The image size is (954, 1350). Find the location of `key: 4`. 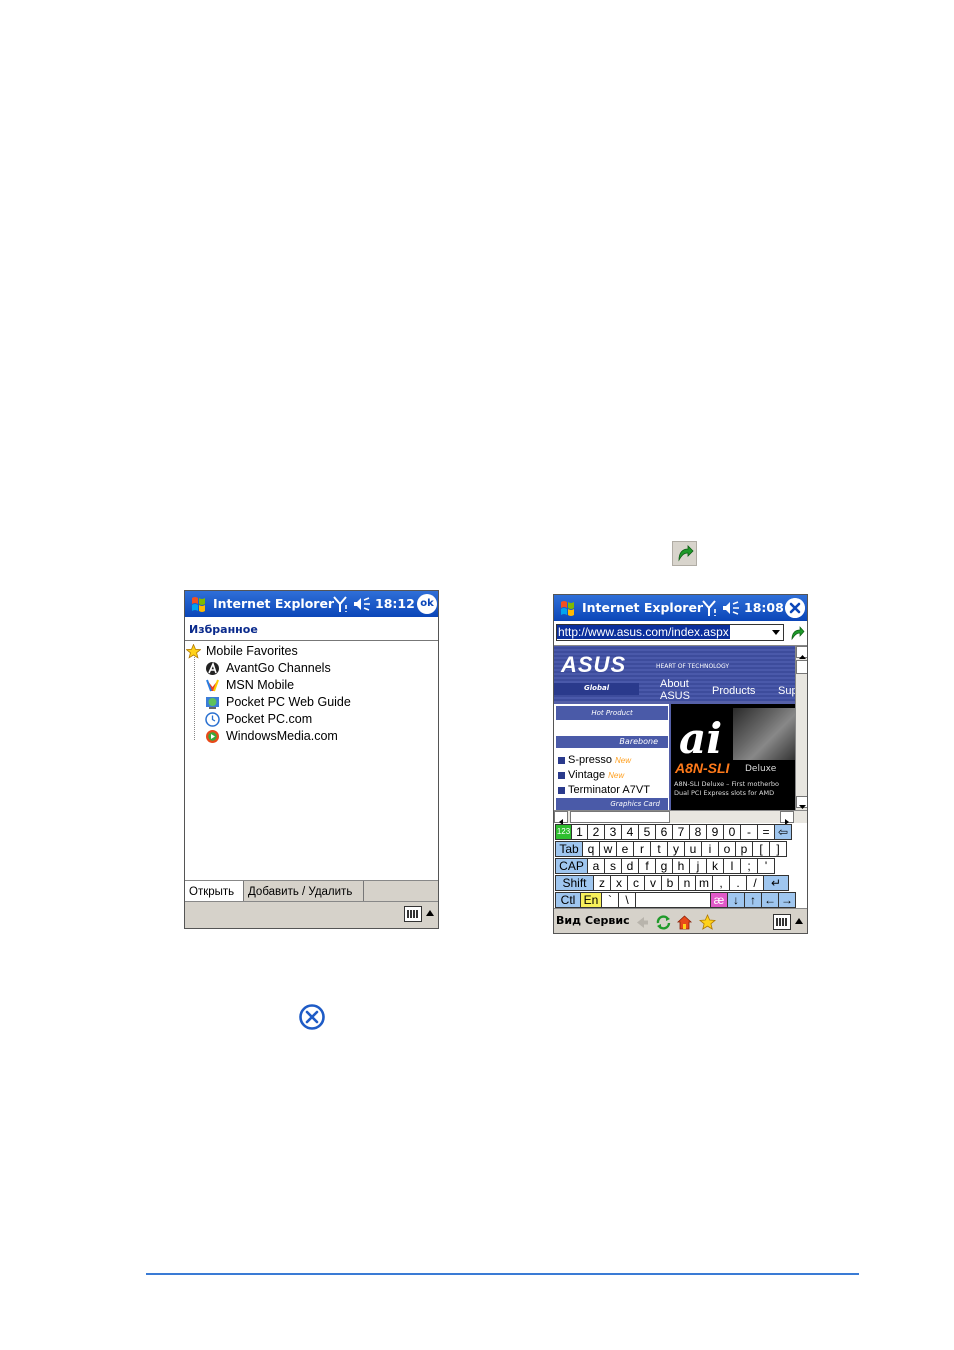

key: 4 is located at coordinates (630, 832).